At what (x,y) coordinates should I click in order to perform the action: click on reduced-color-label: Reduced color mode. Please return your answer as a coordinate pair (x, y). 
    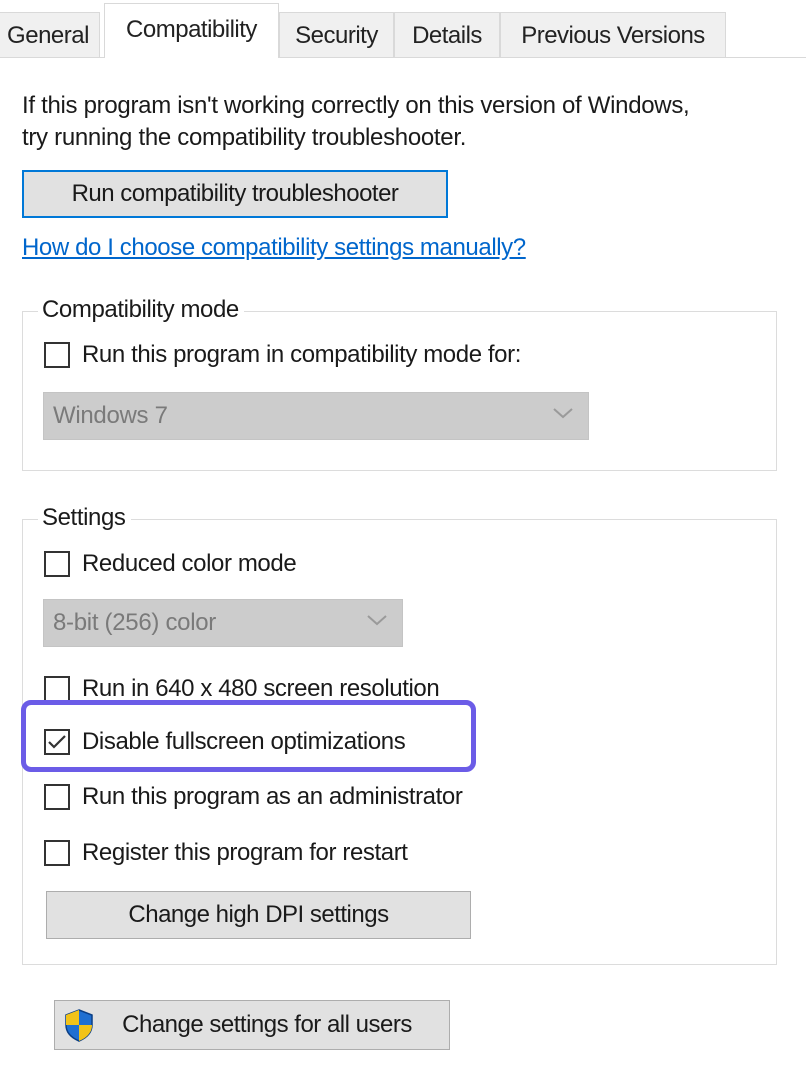
    Looking at the image, I should click on (189, 563).